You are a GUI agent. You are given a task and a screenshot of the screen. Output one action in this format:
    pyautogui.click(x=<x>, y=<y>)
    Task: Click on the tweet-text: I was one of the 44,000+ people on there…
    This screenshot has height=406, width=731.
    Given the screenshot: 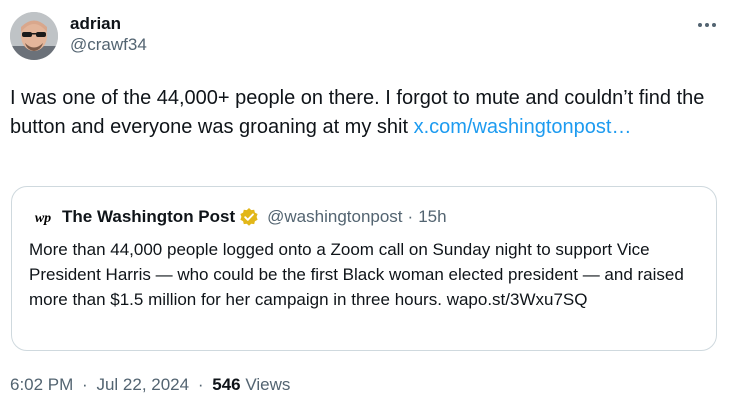 What is the action you would take?
    pyautogui.click(x=362, y=113)
    